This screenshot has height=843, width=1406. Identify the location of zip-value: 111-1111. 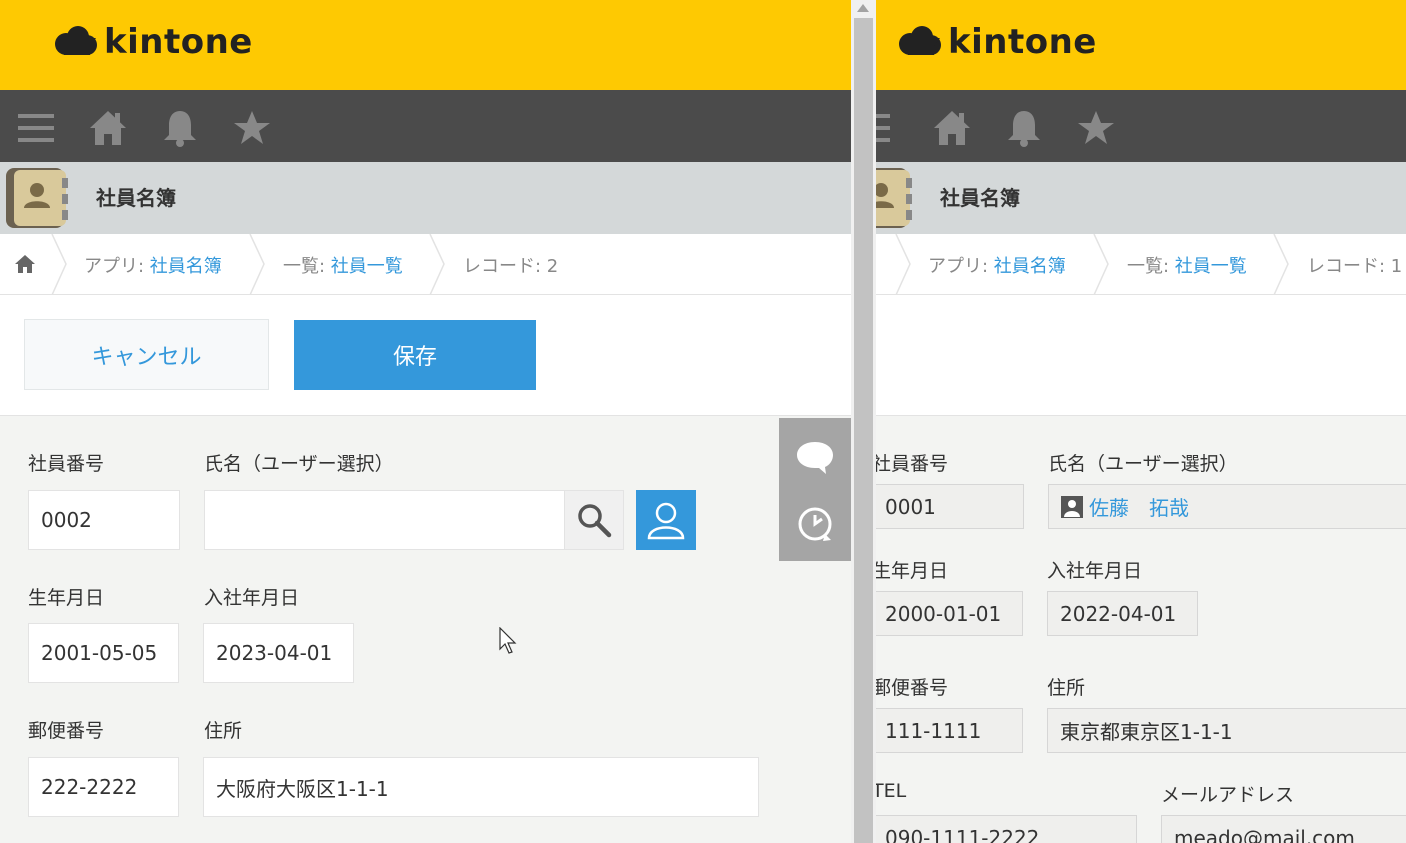
(949, 730).